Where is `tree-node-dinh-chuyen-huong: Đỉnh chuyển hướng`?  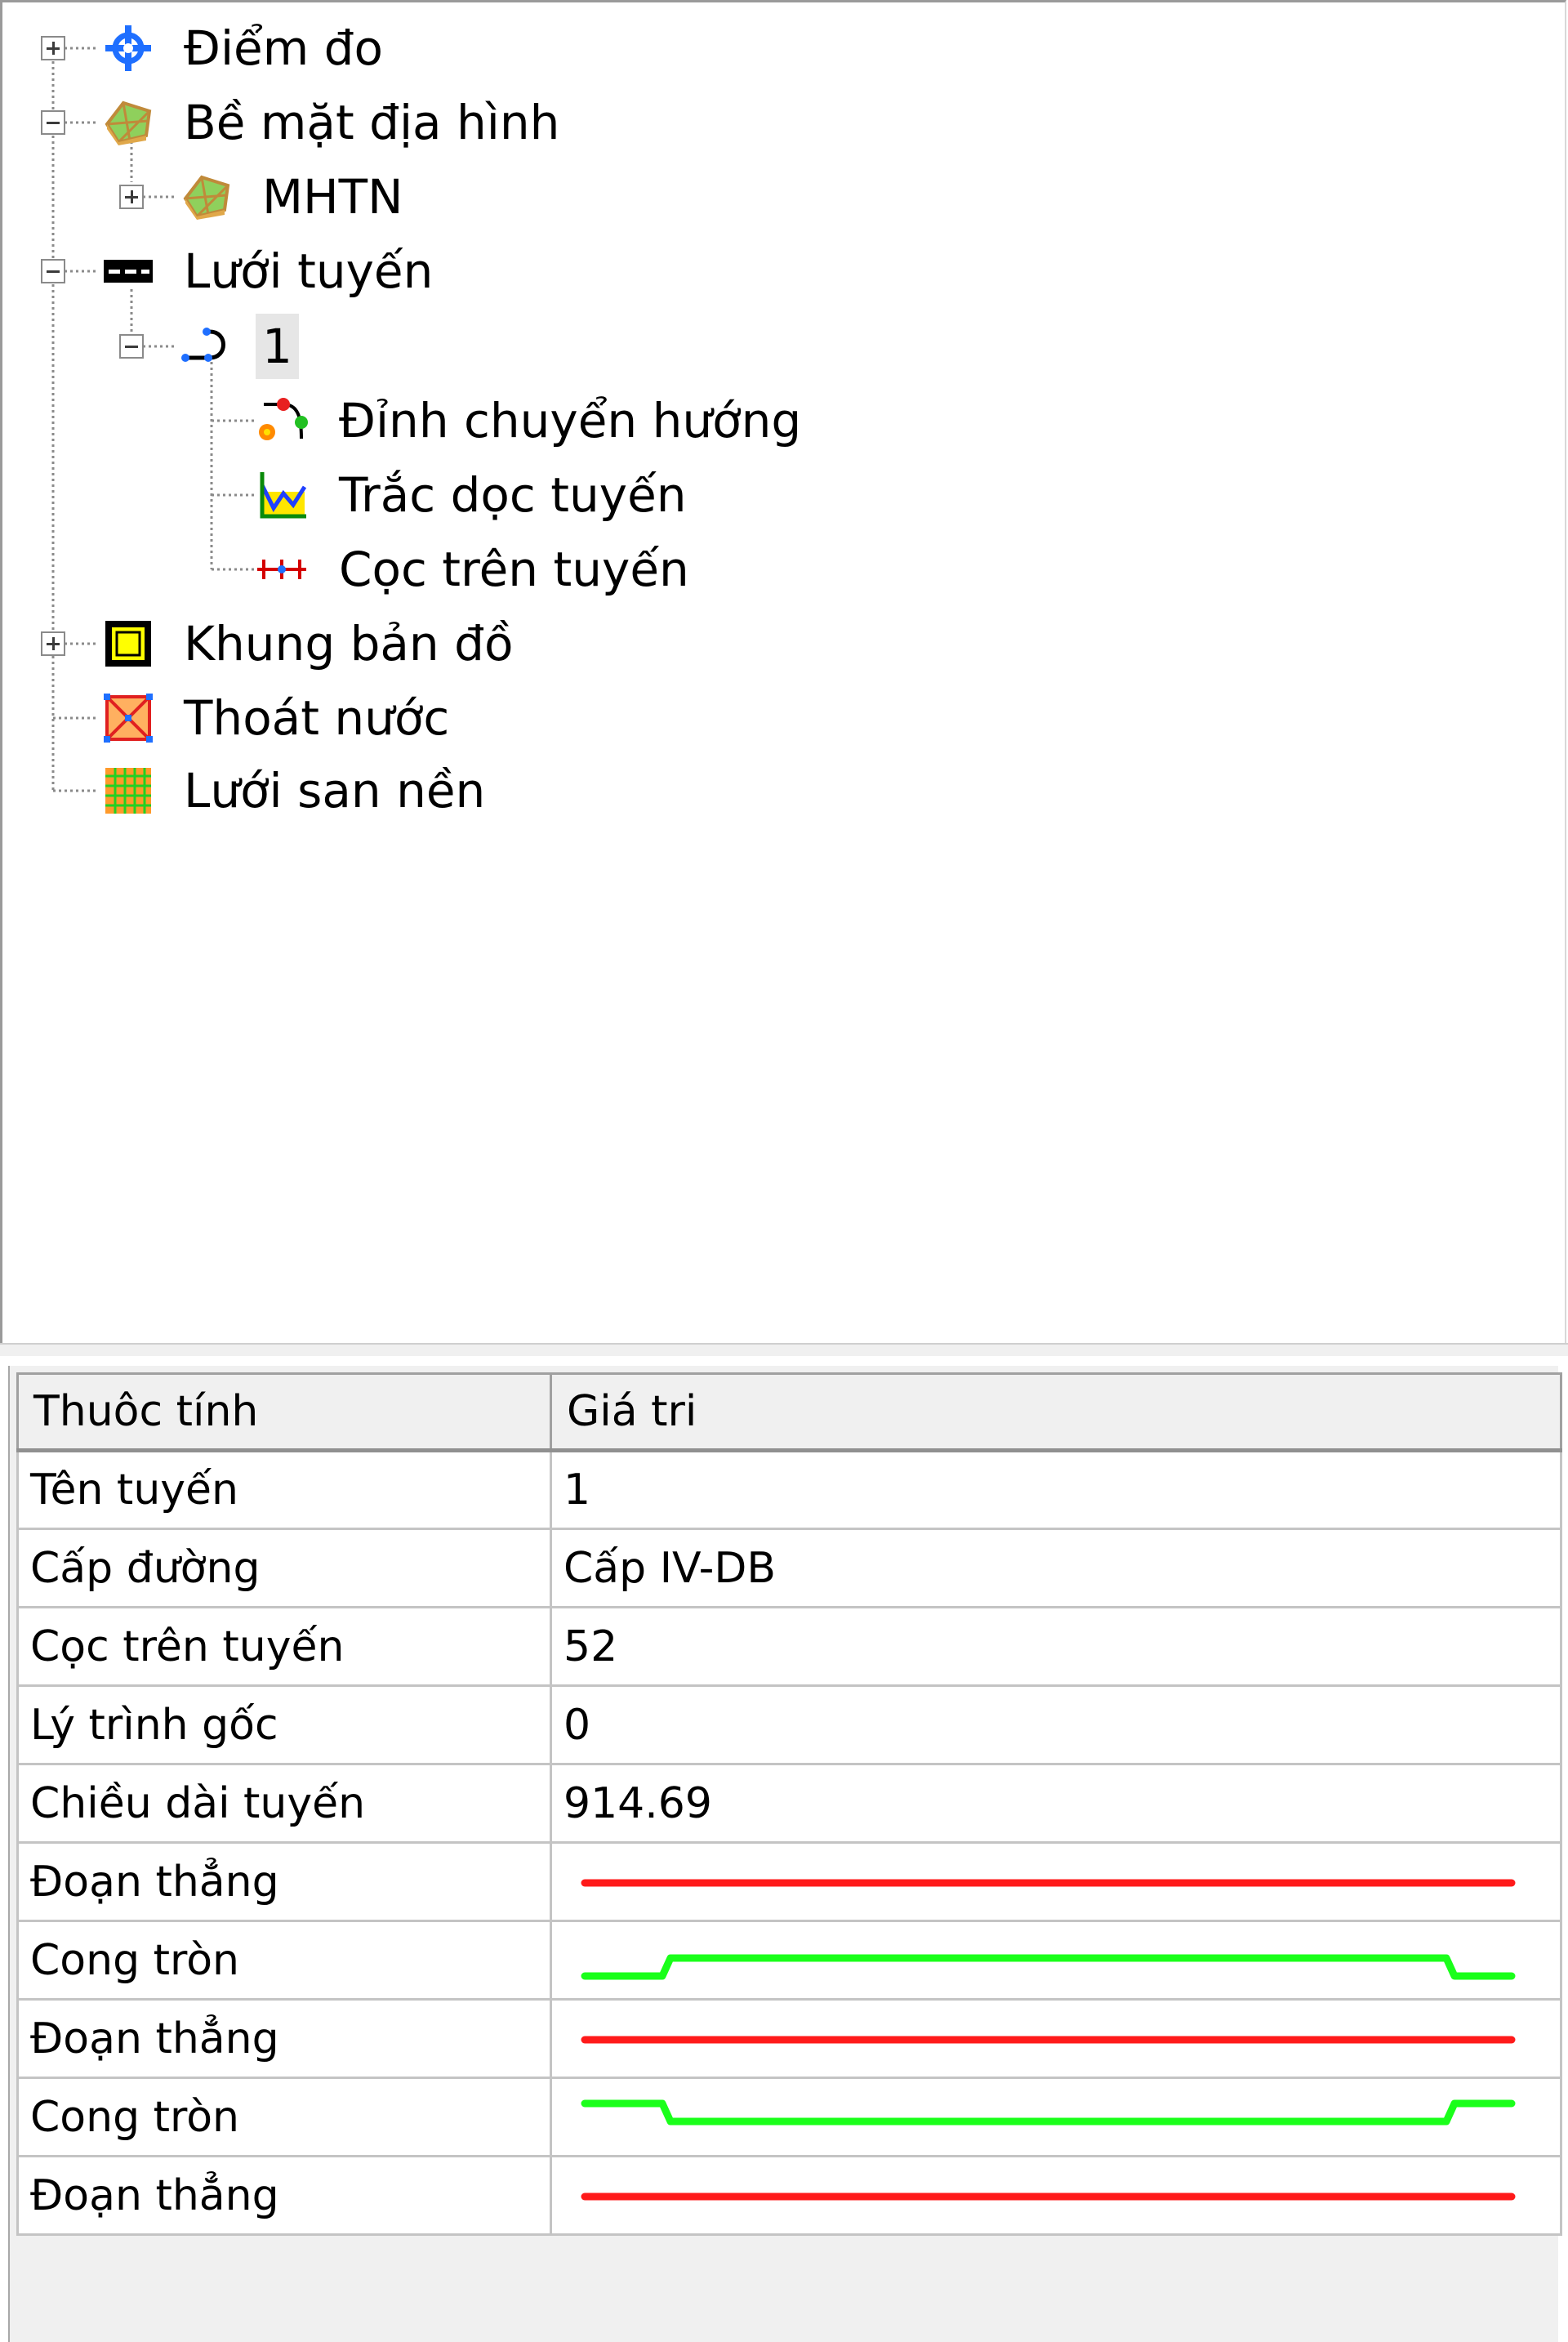
tree-node-dinh-chuyen-huong: Đỉnh chuyển hướng is located at coordinates (570, 421).